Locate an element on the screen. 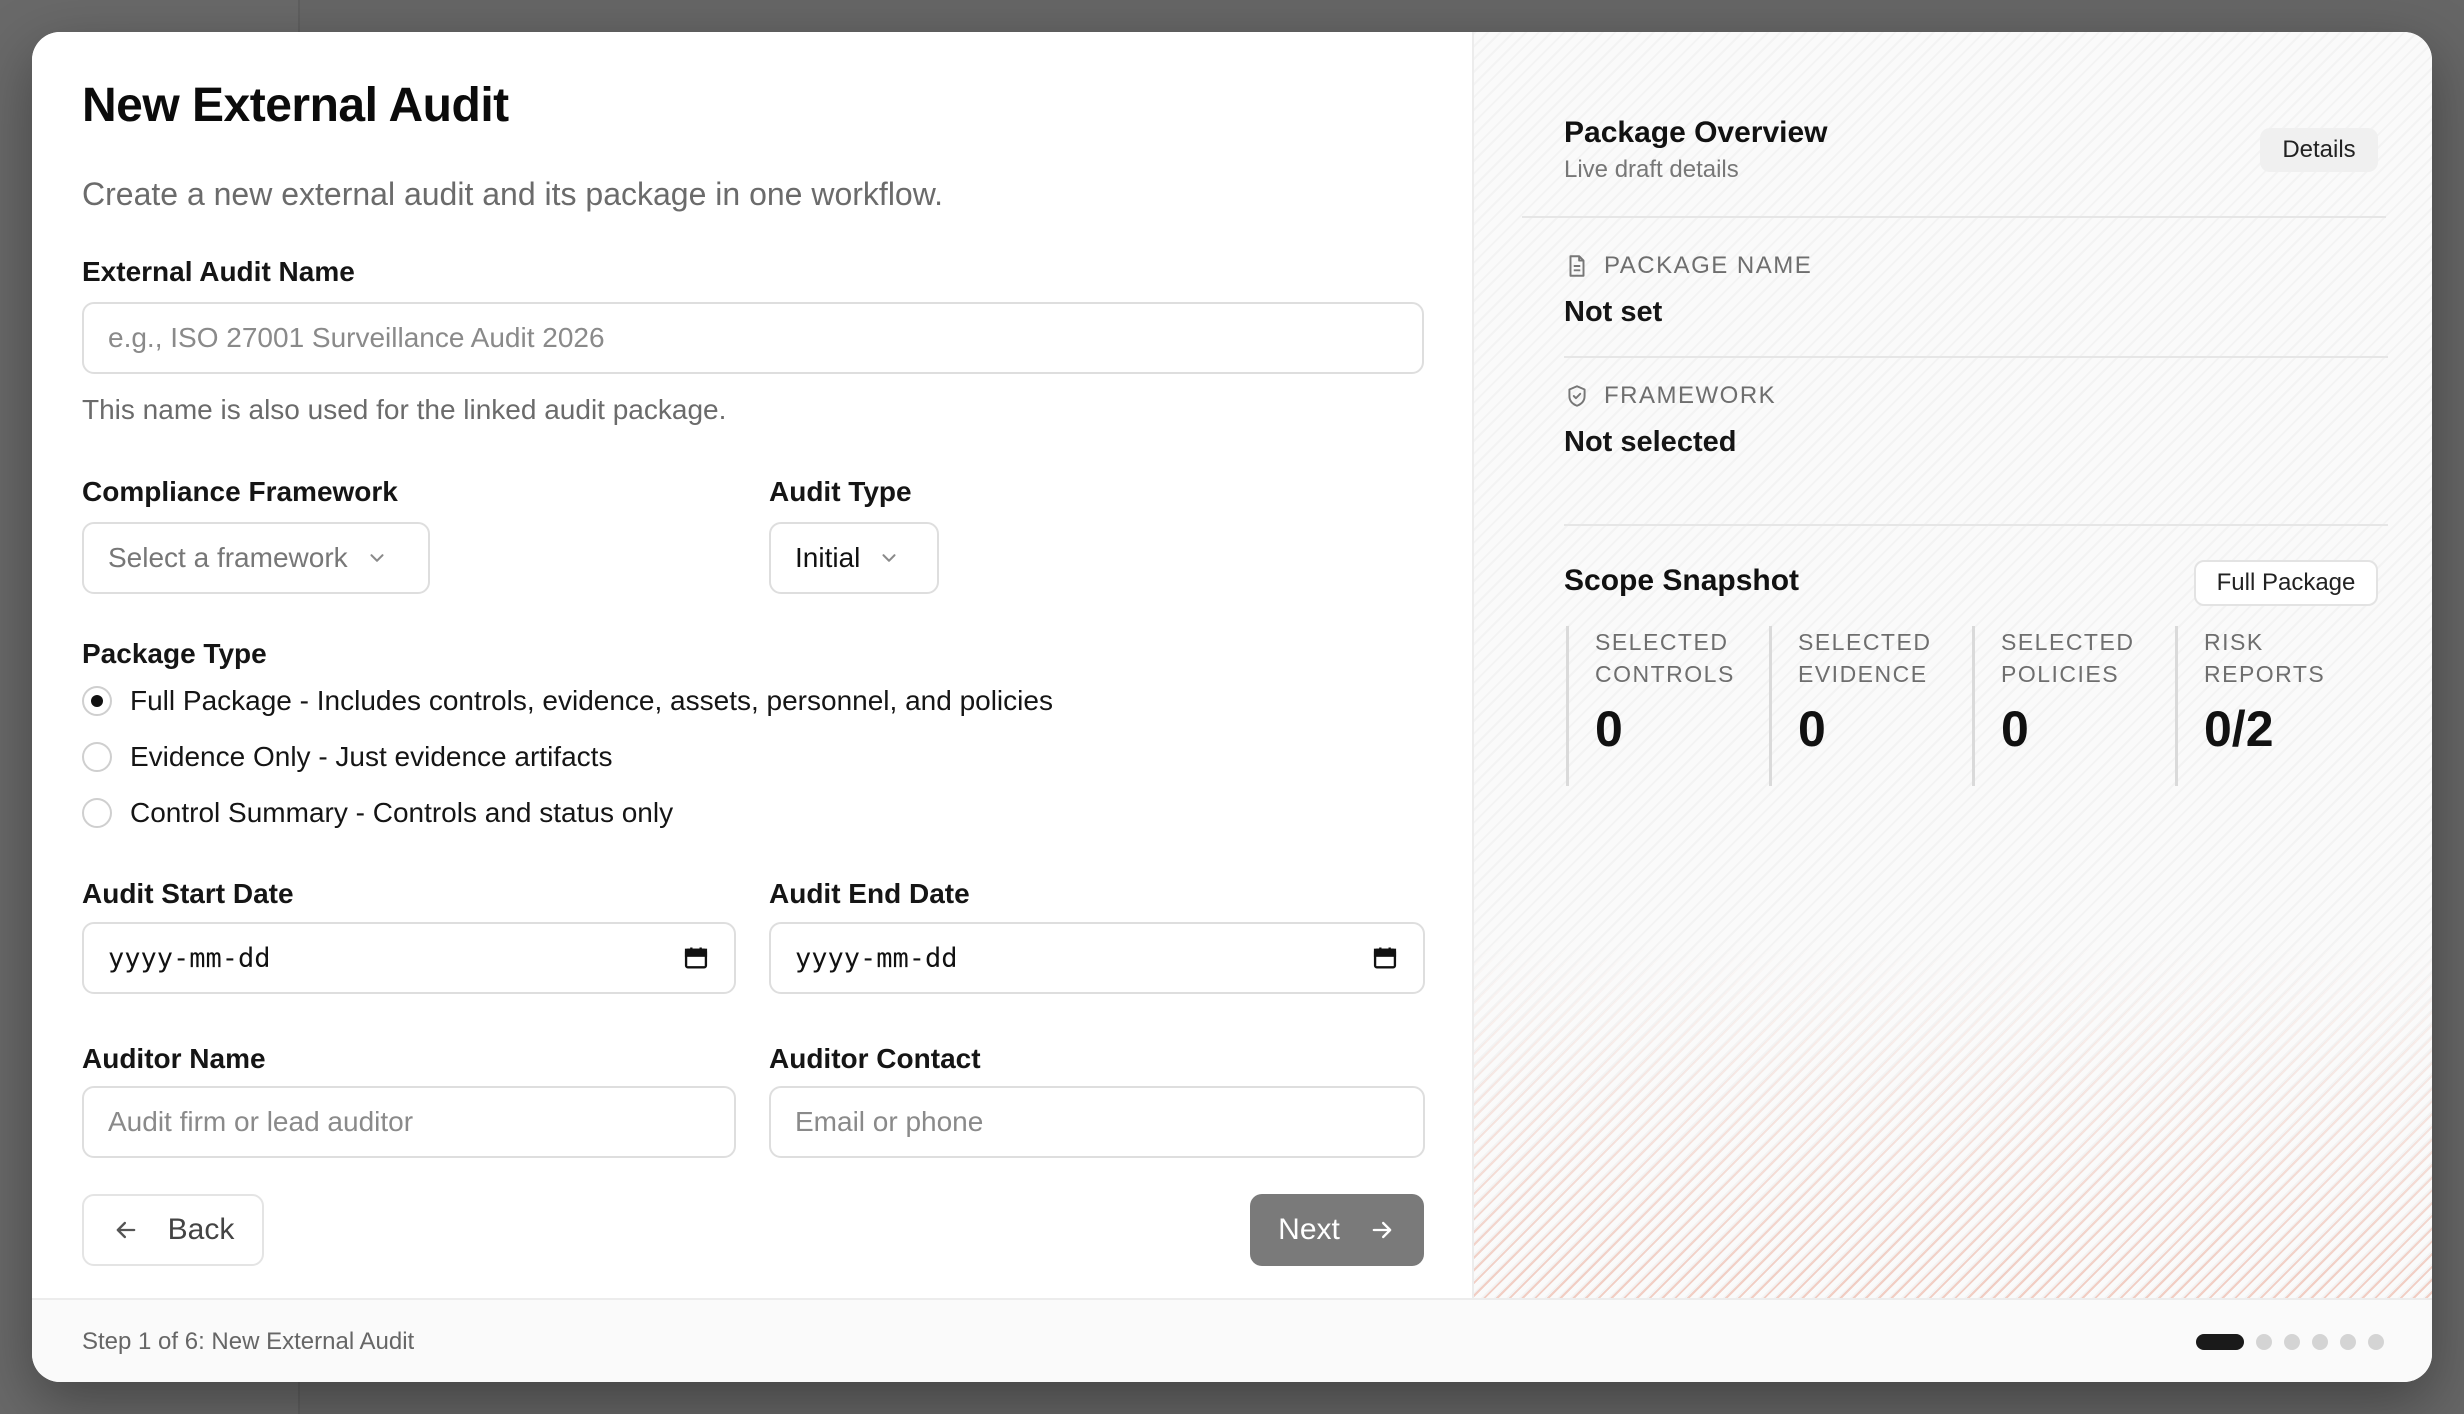 This screenshot has width=2464, height=1414. overview-subtitle: Live draft details is located at coordinates (1651, 169).